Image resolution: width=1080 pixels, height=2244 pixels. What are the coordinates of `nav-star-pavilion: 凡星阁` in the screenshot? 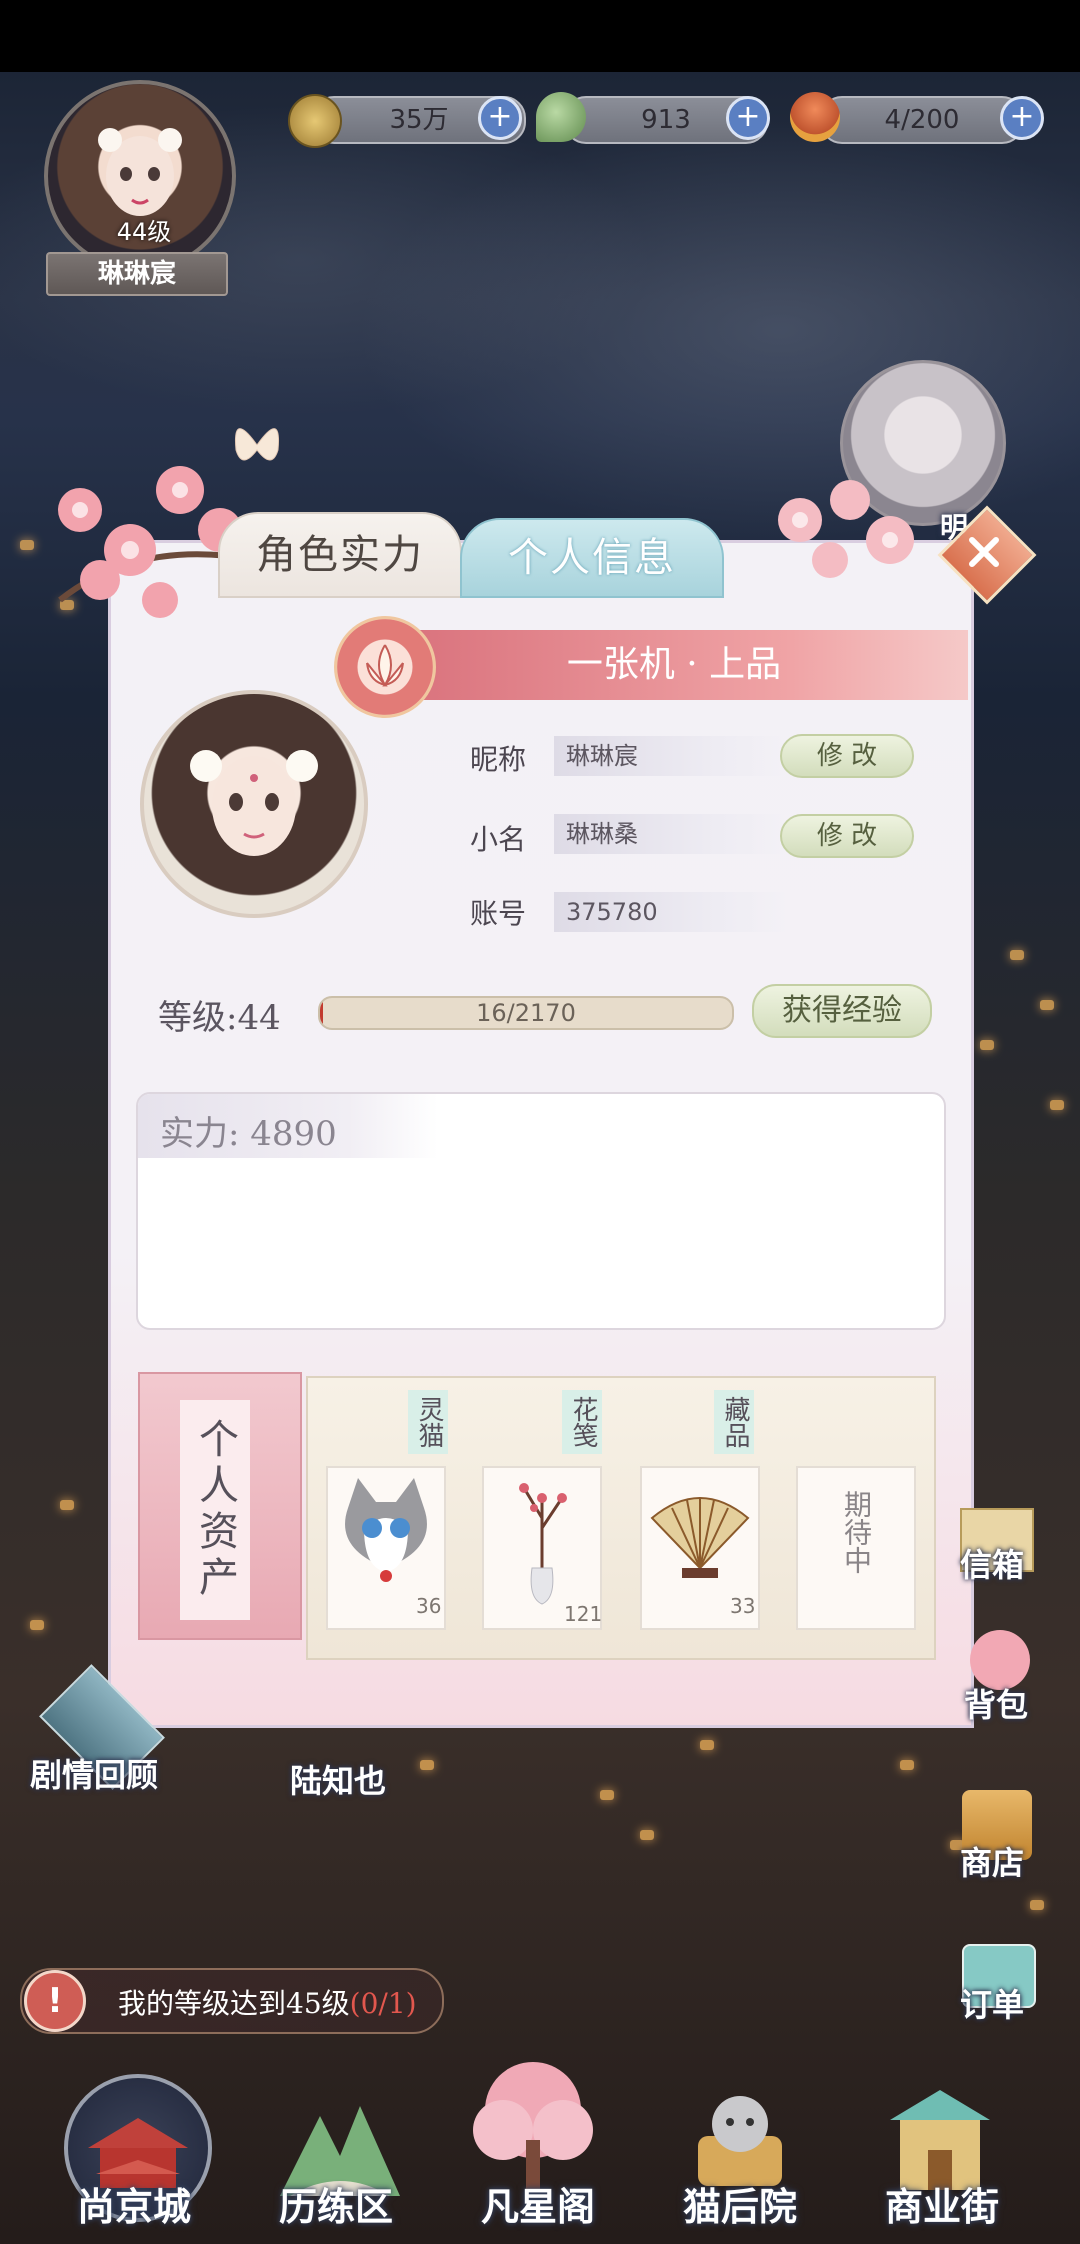 It's located at (538, 2203).